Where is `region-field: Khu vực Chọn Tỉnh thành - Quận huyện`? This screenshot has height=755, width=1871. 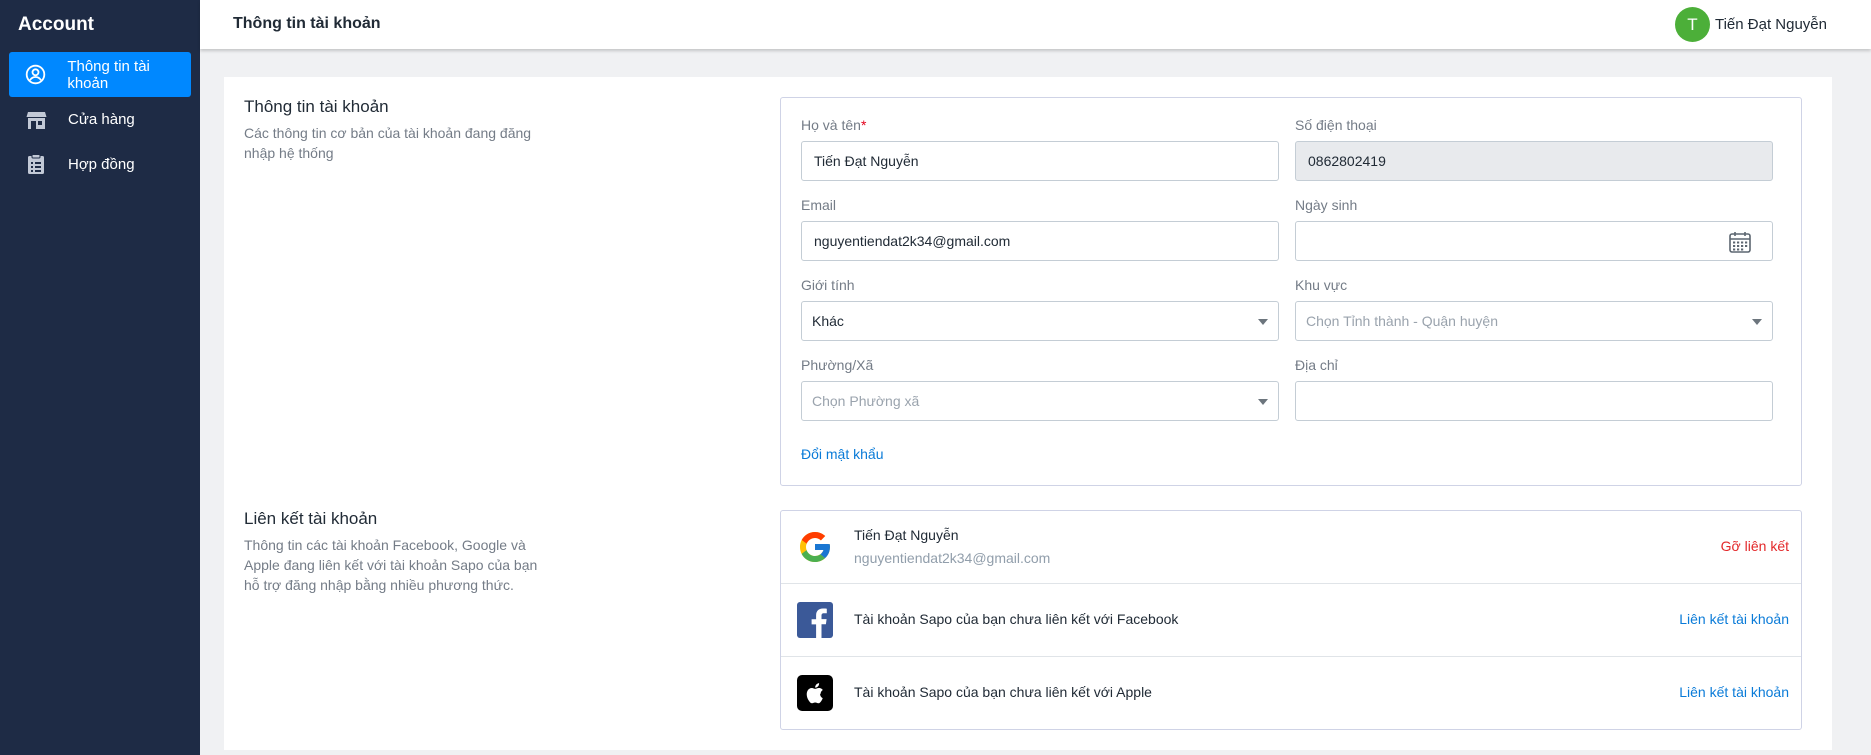 region-field: Khu vực Chọn Tỉnh thành - Quận huyện is located at coordinates (1534, 309).